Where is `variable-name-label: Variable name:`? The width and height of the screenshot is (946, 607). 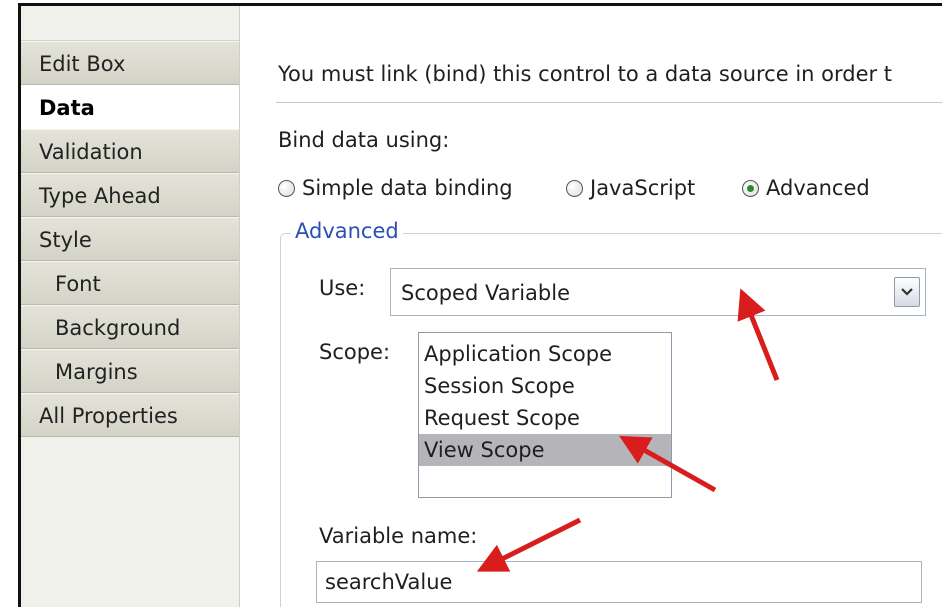 variable-name-label: Variable name: is located at coordinates (398, 536).